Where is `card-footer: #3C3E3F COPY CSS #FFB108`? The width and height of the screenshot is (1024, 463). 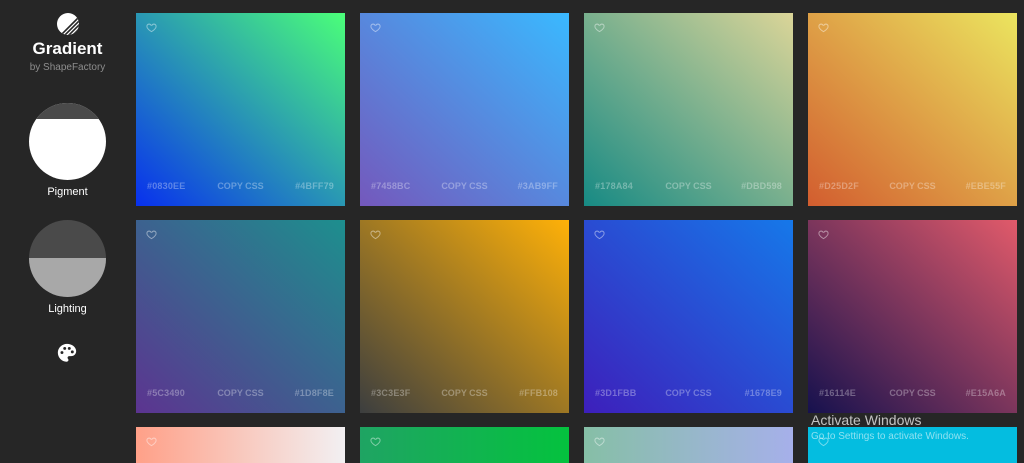
card-footer: #3C3E3F COPY CSS #FFB108 is located at coordinates (464, 395).